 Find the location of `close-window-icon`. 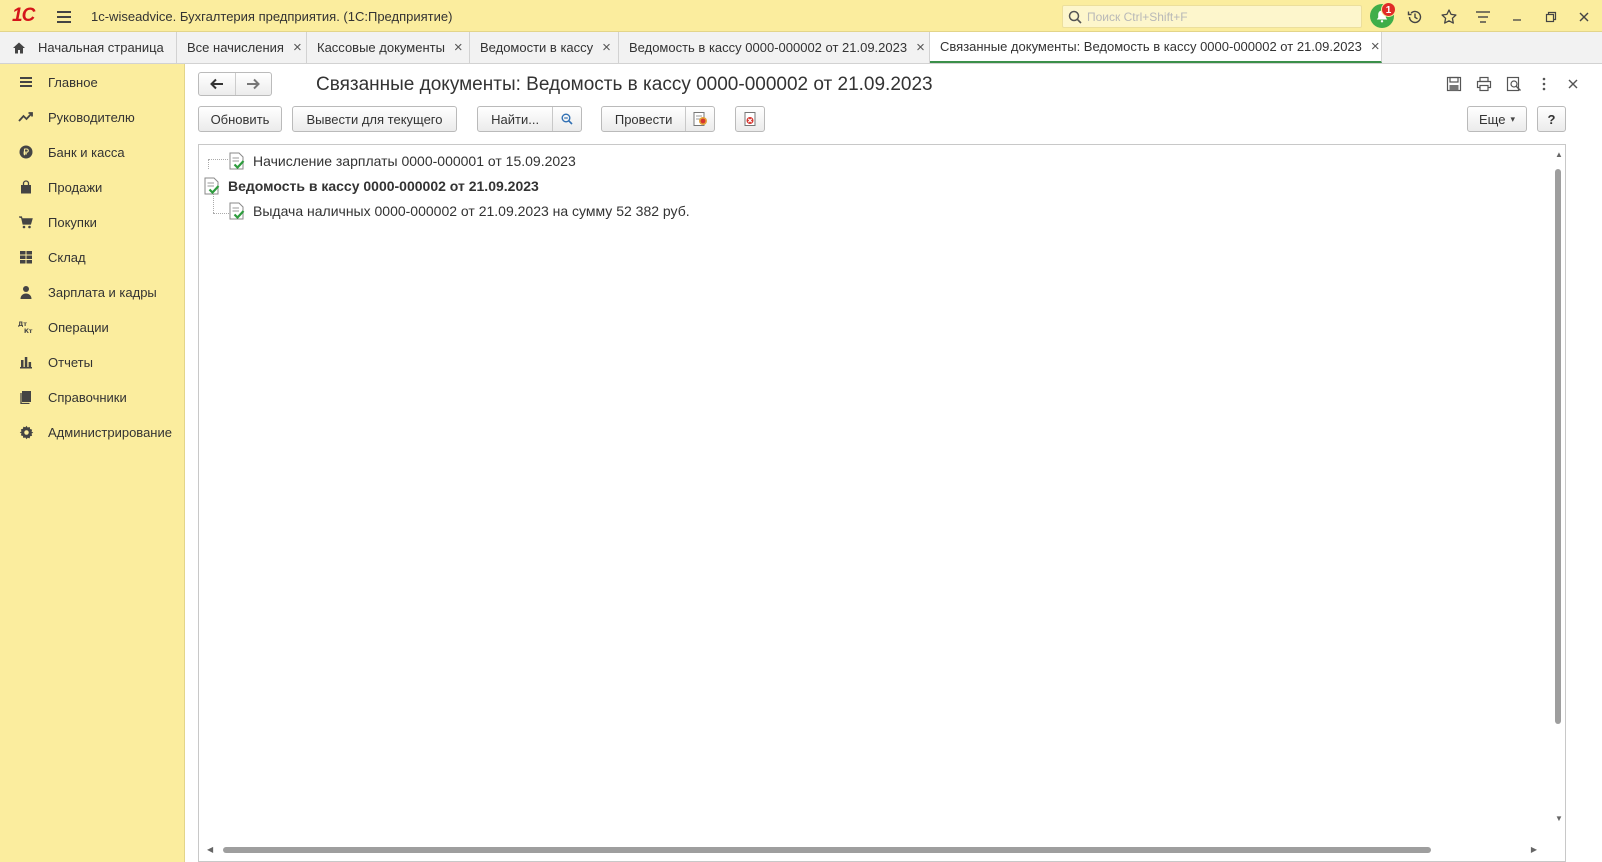

close-window-icon is located at coordinates (1584, 17).